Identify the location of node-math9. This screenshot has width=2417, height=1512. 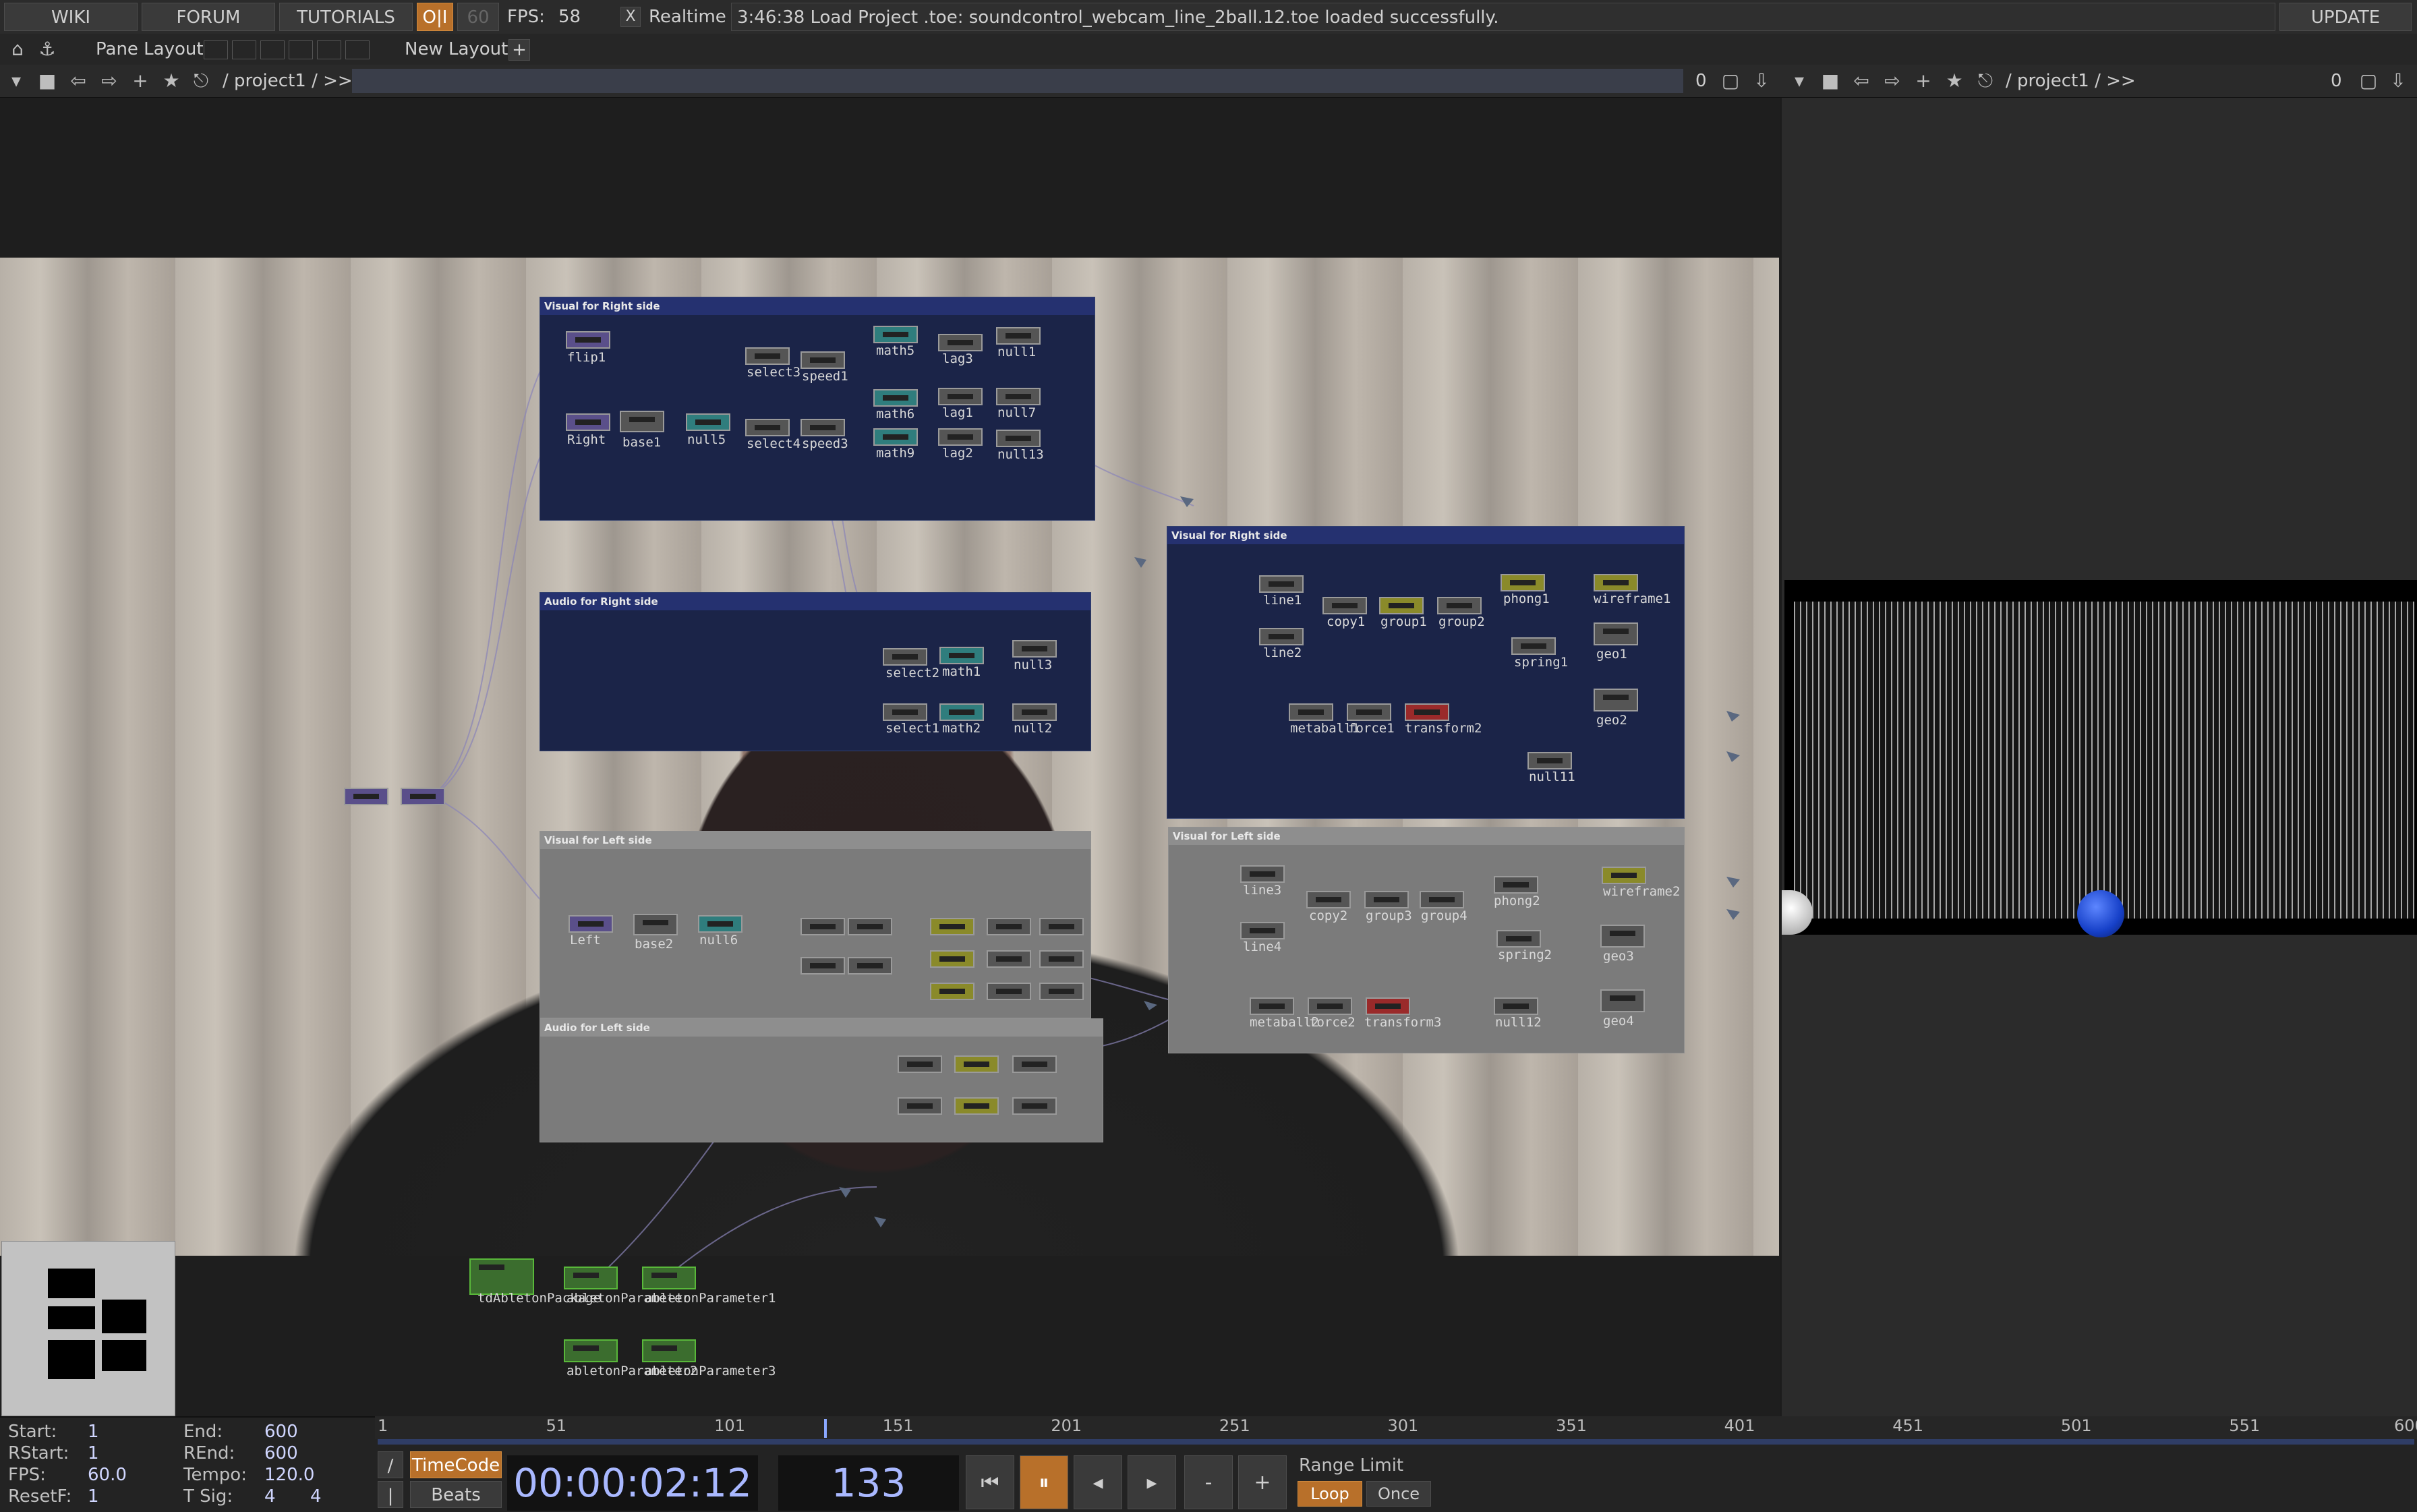
(895, 437).